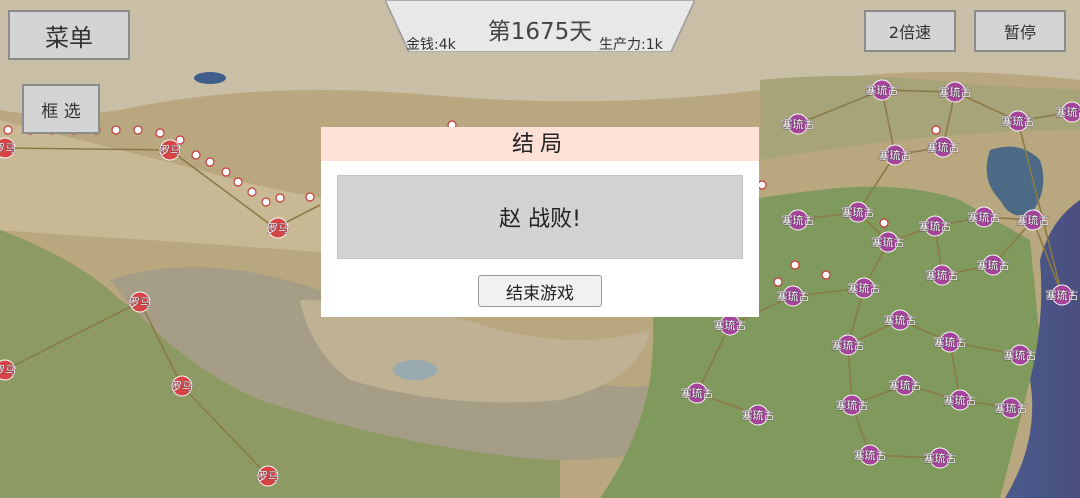 The height and width of the screenshot is (498, 1080). I want to click on box-select-button: 框 选, so click(61, 109).